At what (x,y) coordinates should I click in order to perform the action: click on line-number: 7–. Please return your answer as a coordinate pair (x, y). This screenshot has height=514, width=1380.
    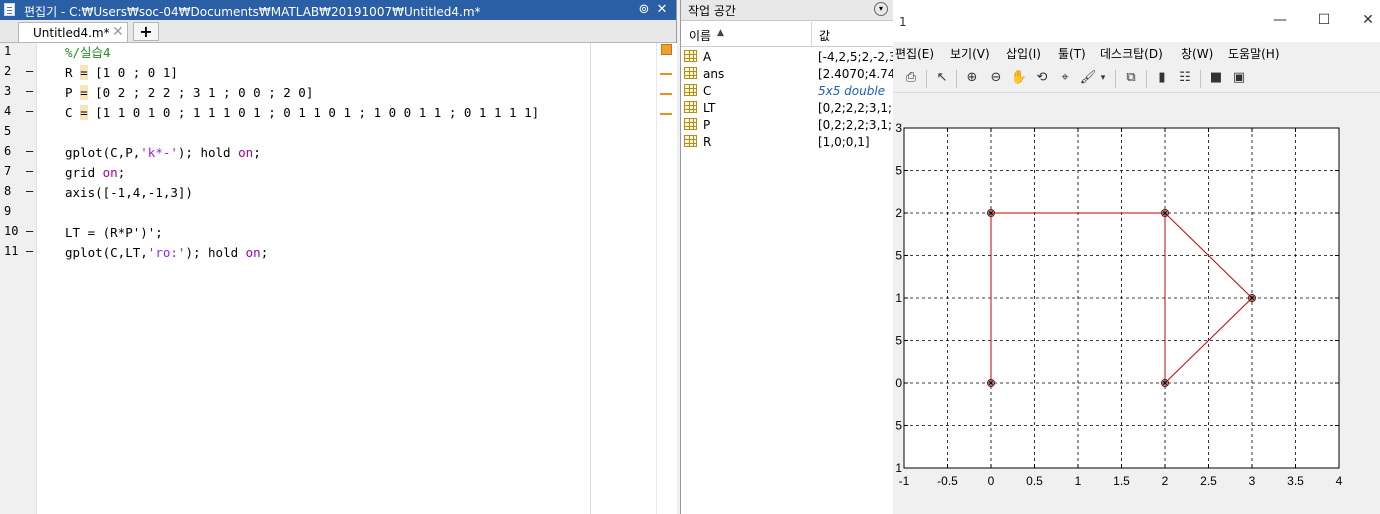
    Looking at the image, I should click on (19, 174).